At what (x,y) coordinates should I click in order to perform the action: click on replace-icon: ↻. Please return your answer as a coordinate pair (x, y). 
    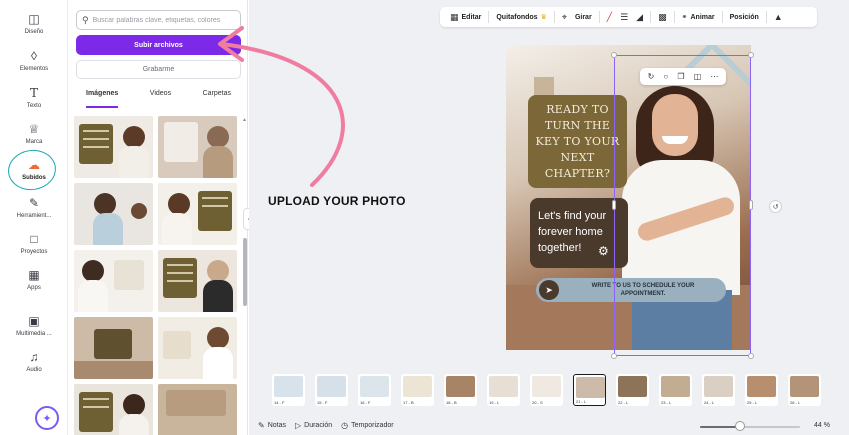
    Looking at the image, I should click on (651, 76).